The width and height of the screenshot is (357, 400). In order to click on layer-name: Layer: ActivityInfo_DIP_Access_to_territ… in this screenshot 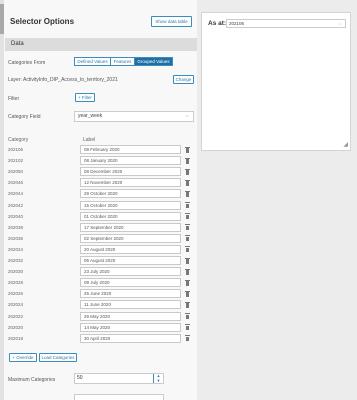, I will do `click(63, 80)`.